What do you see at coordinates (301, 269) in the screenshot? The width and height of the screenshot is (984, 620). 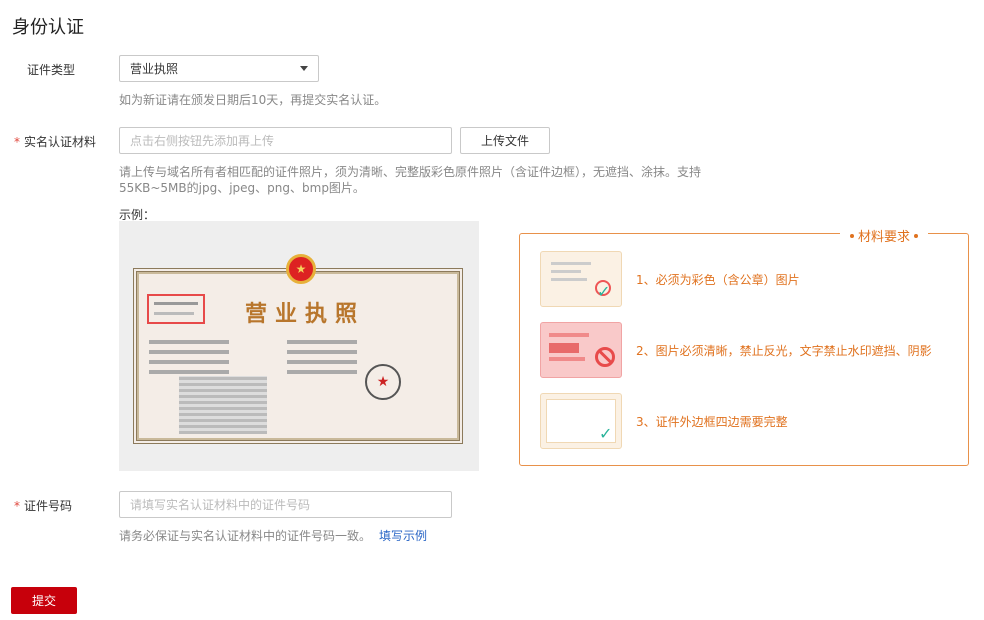 I see `emblem-icon: ★` at bounding box center [301, 269].